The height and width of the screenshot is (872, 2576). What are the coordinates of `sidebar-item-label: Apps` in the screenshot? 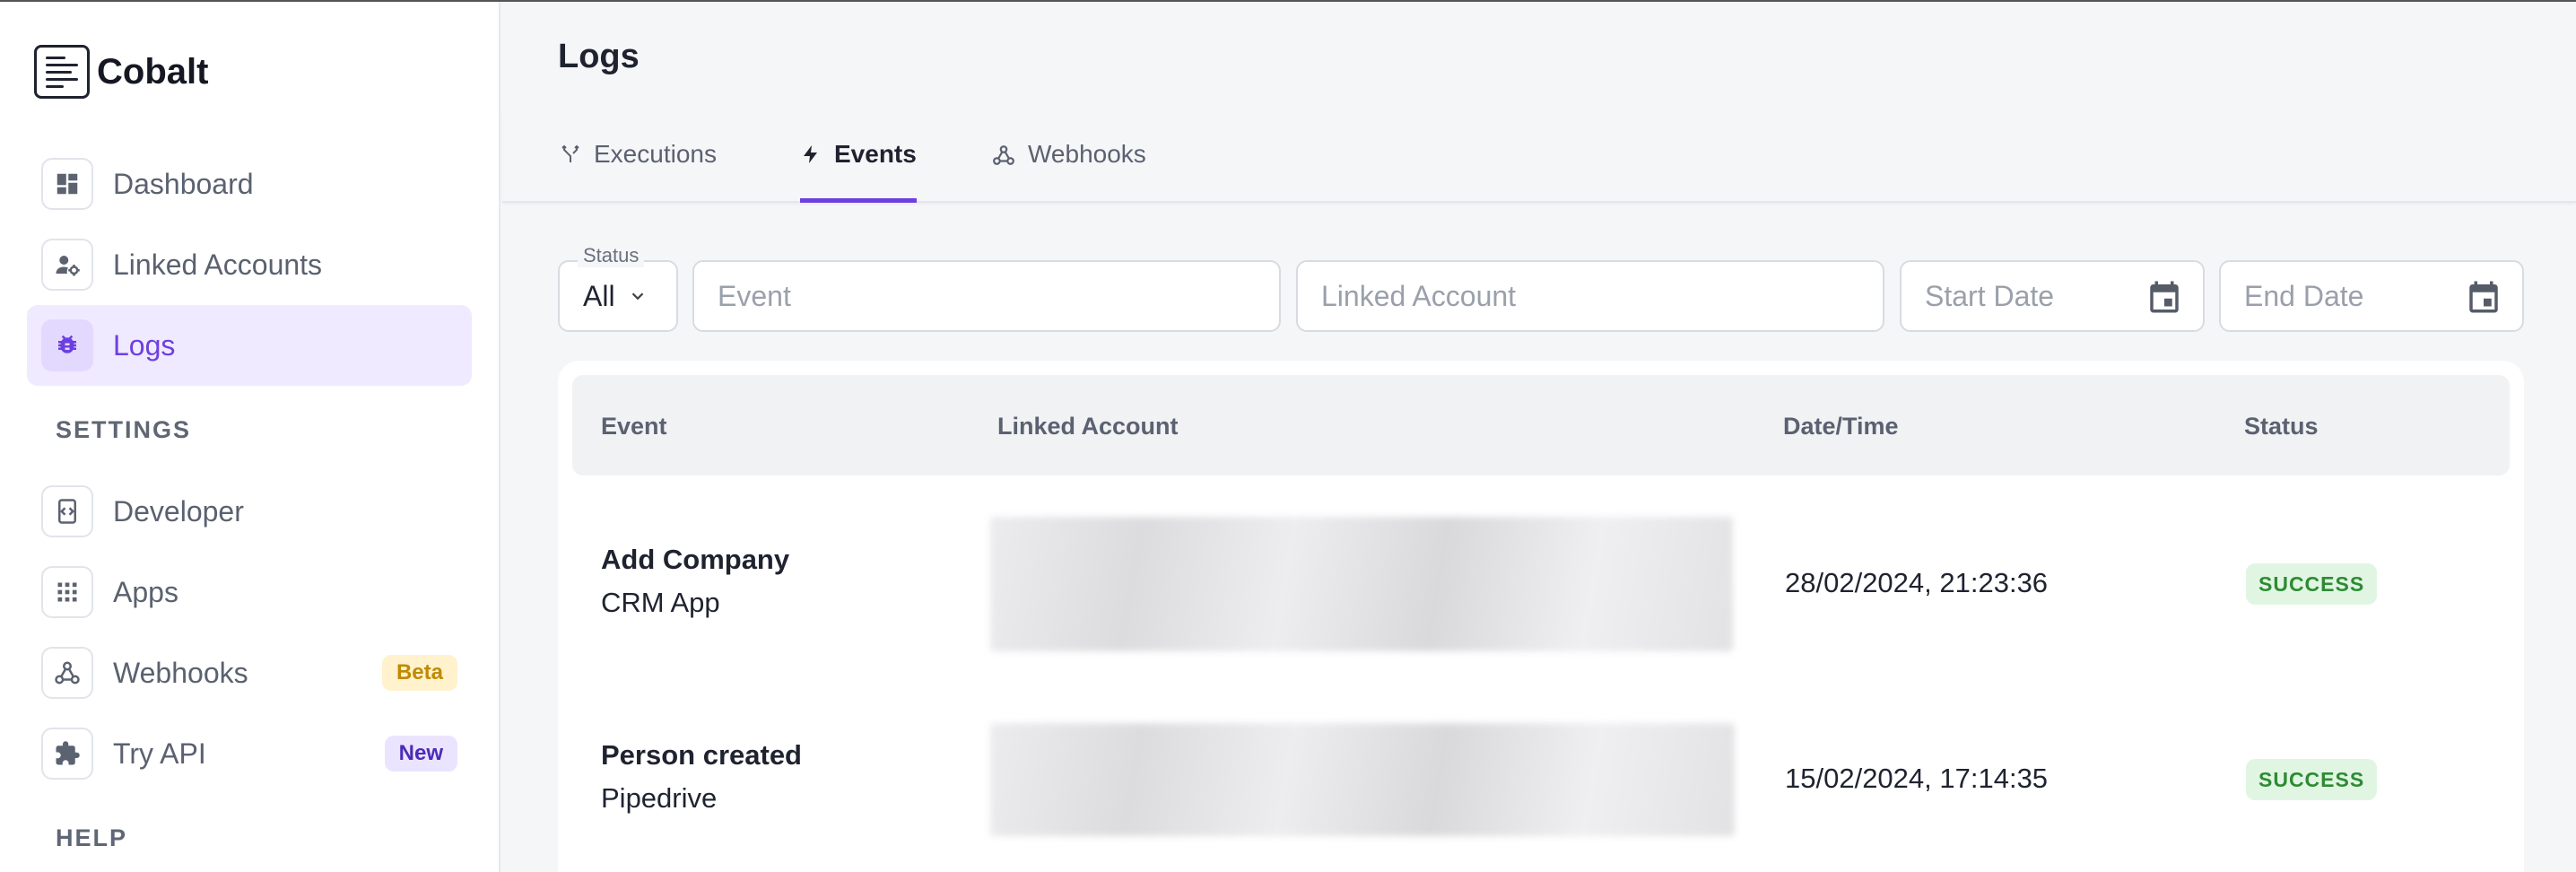 It's located at (145, 592).